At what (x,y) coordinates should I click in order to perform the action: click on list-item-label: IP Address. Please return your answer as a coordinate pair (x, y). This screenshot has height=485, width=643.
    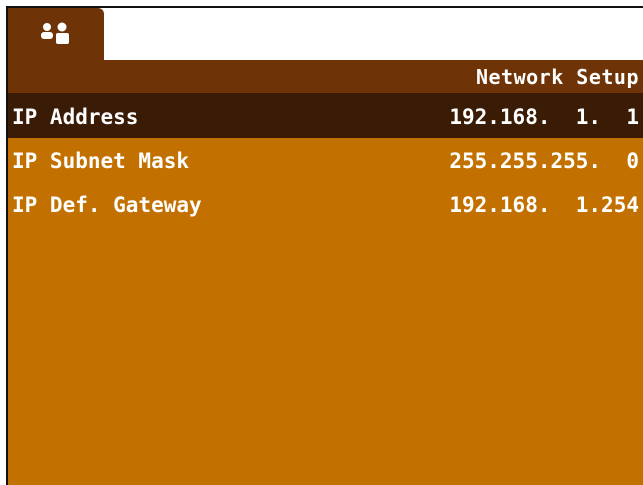
    Looking at the image, I should click on (75, 117).